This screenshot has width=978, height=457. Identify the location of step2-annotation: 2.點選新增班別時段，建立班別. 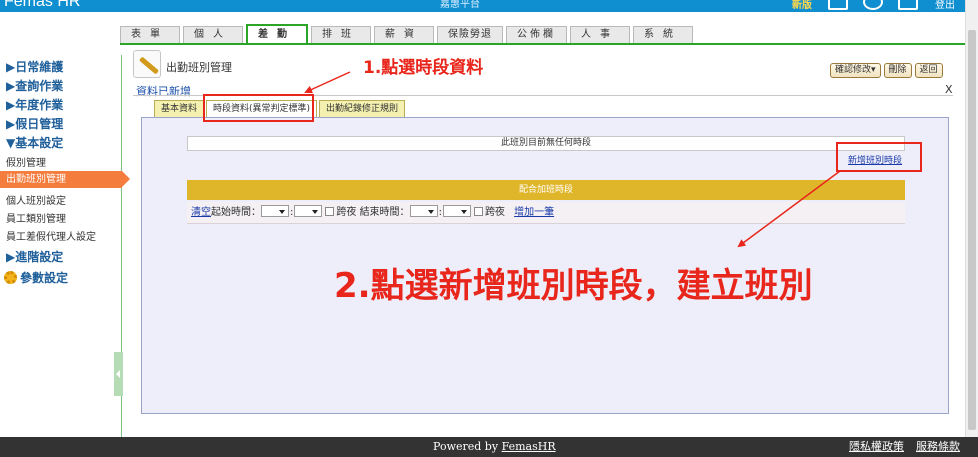
(573, 286).